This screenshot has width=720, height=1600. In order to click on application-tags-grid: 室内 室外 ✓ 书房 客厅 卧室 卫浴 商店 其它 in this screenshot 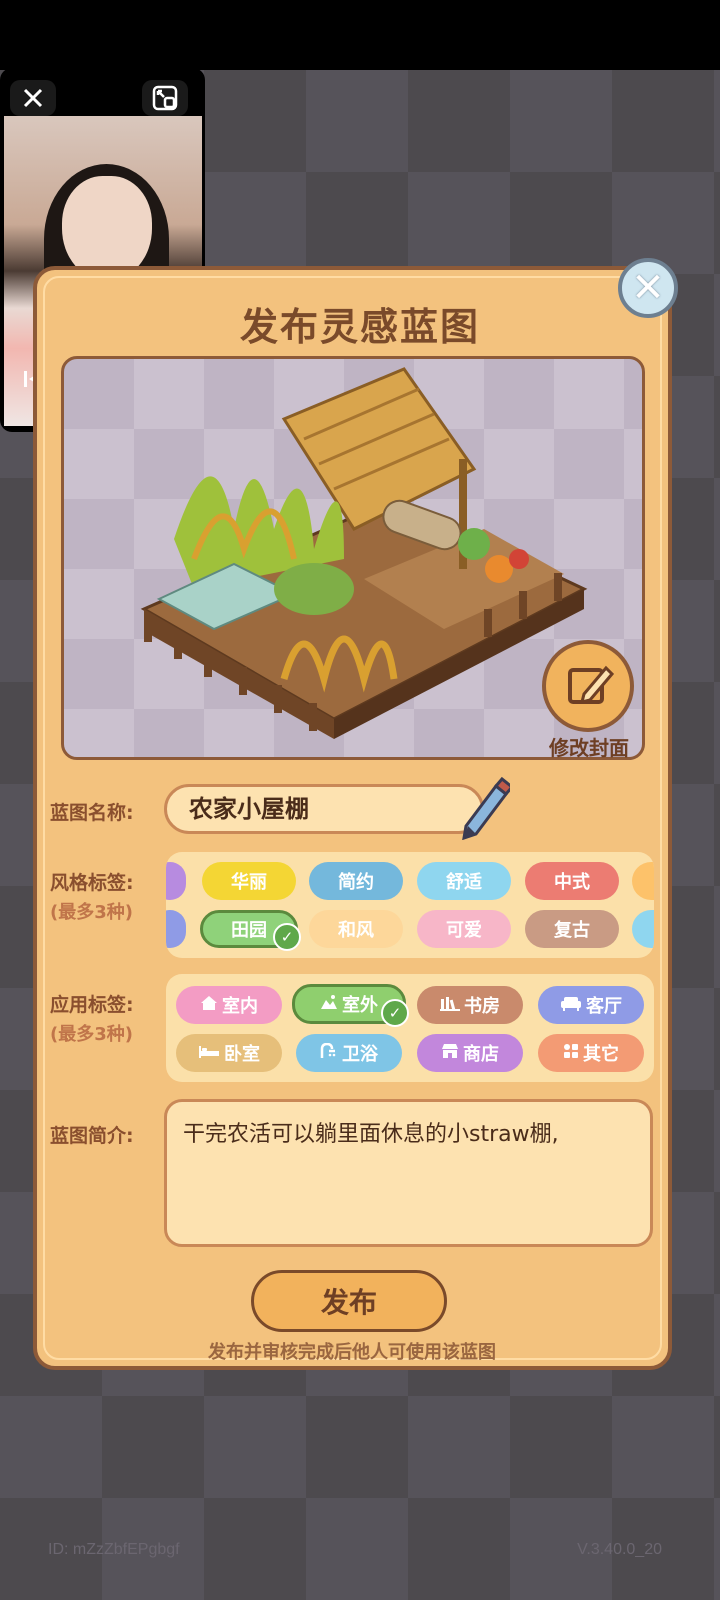, I will do `click(410, 1028)`.